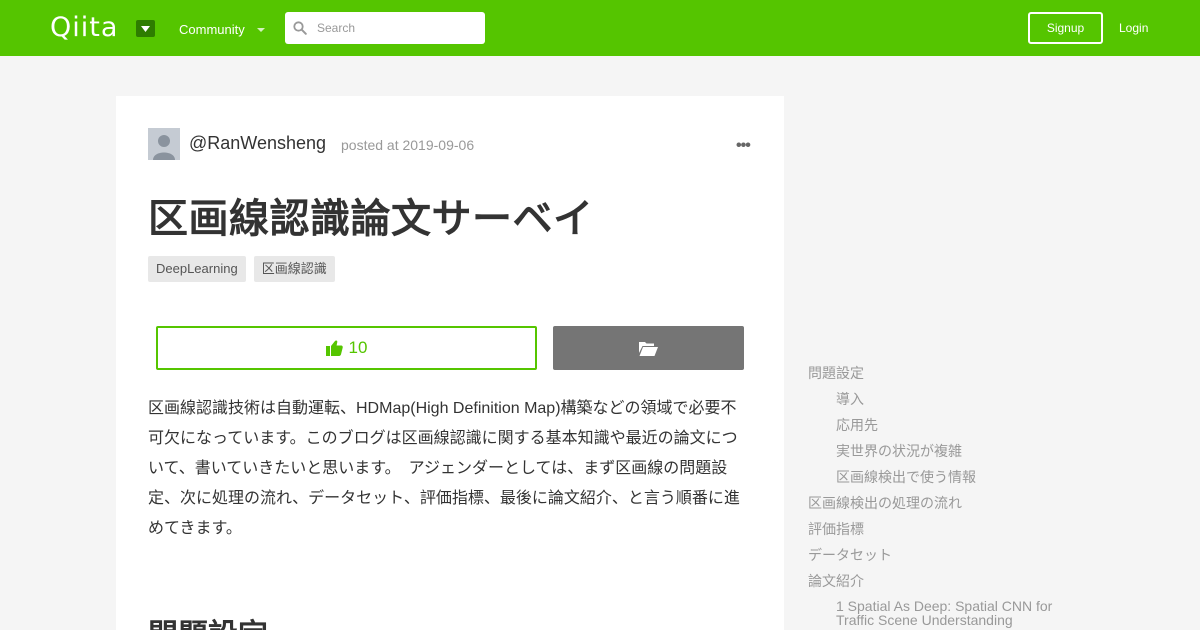  What do you see at coordinates (212, 29) in the screenshot?
I see `community-label: Community` at bounding box center [212, 29].